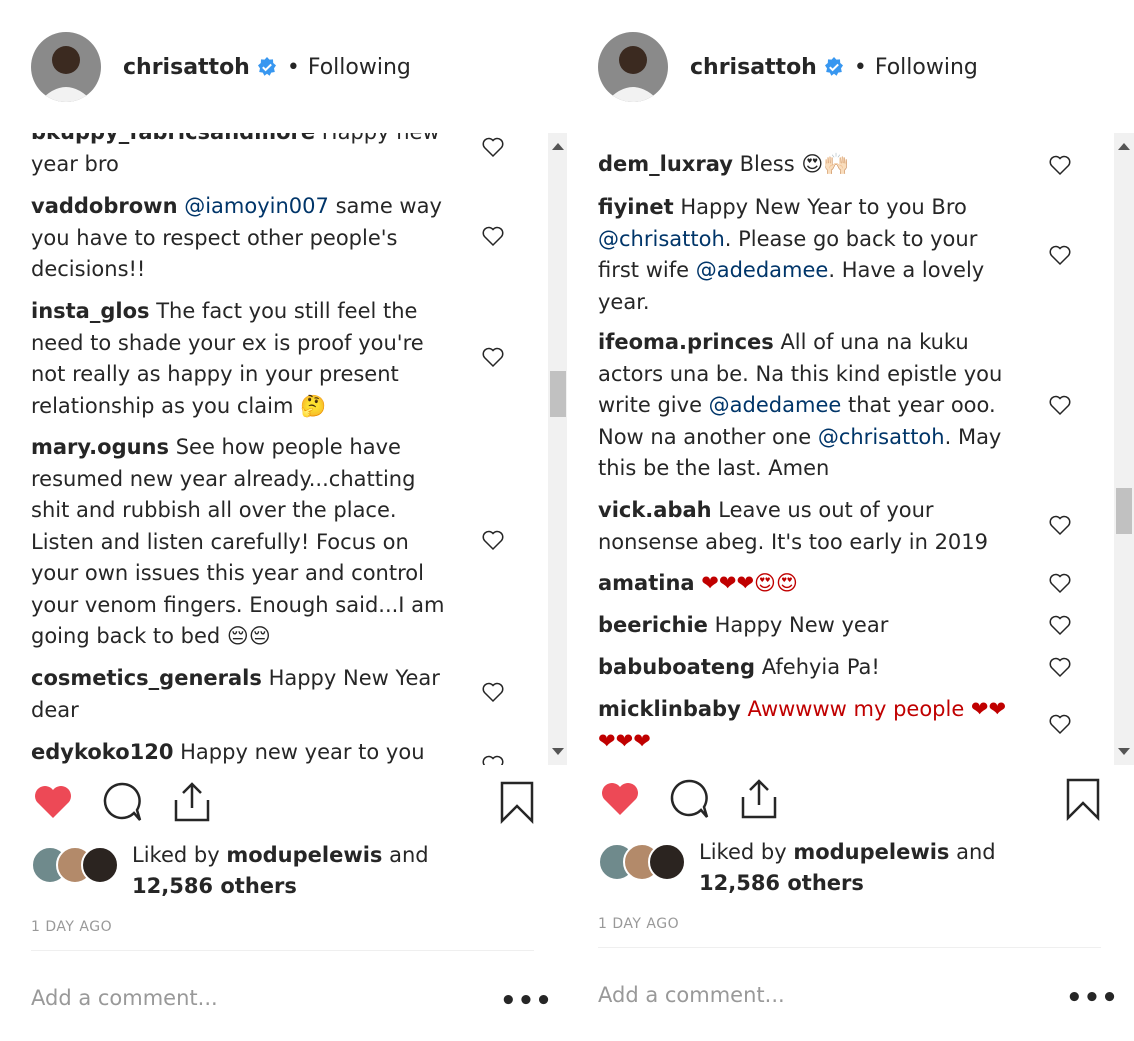  Describe the element at coordinates (669, 709) in the screenshot. I see `comment-username: micklinbaby` at that location.